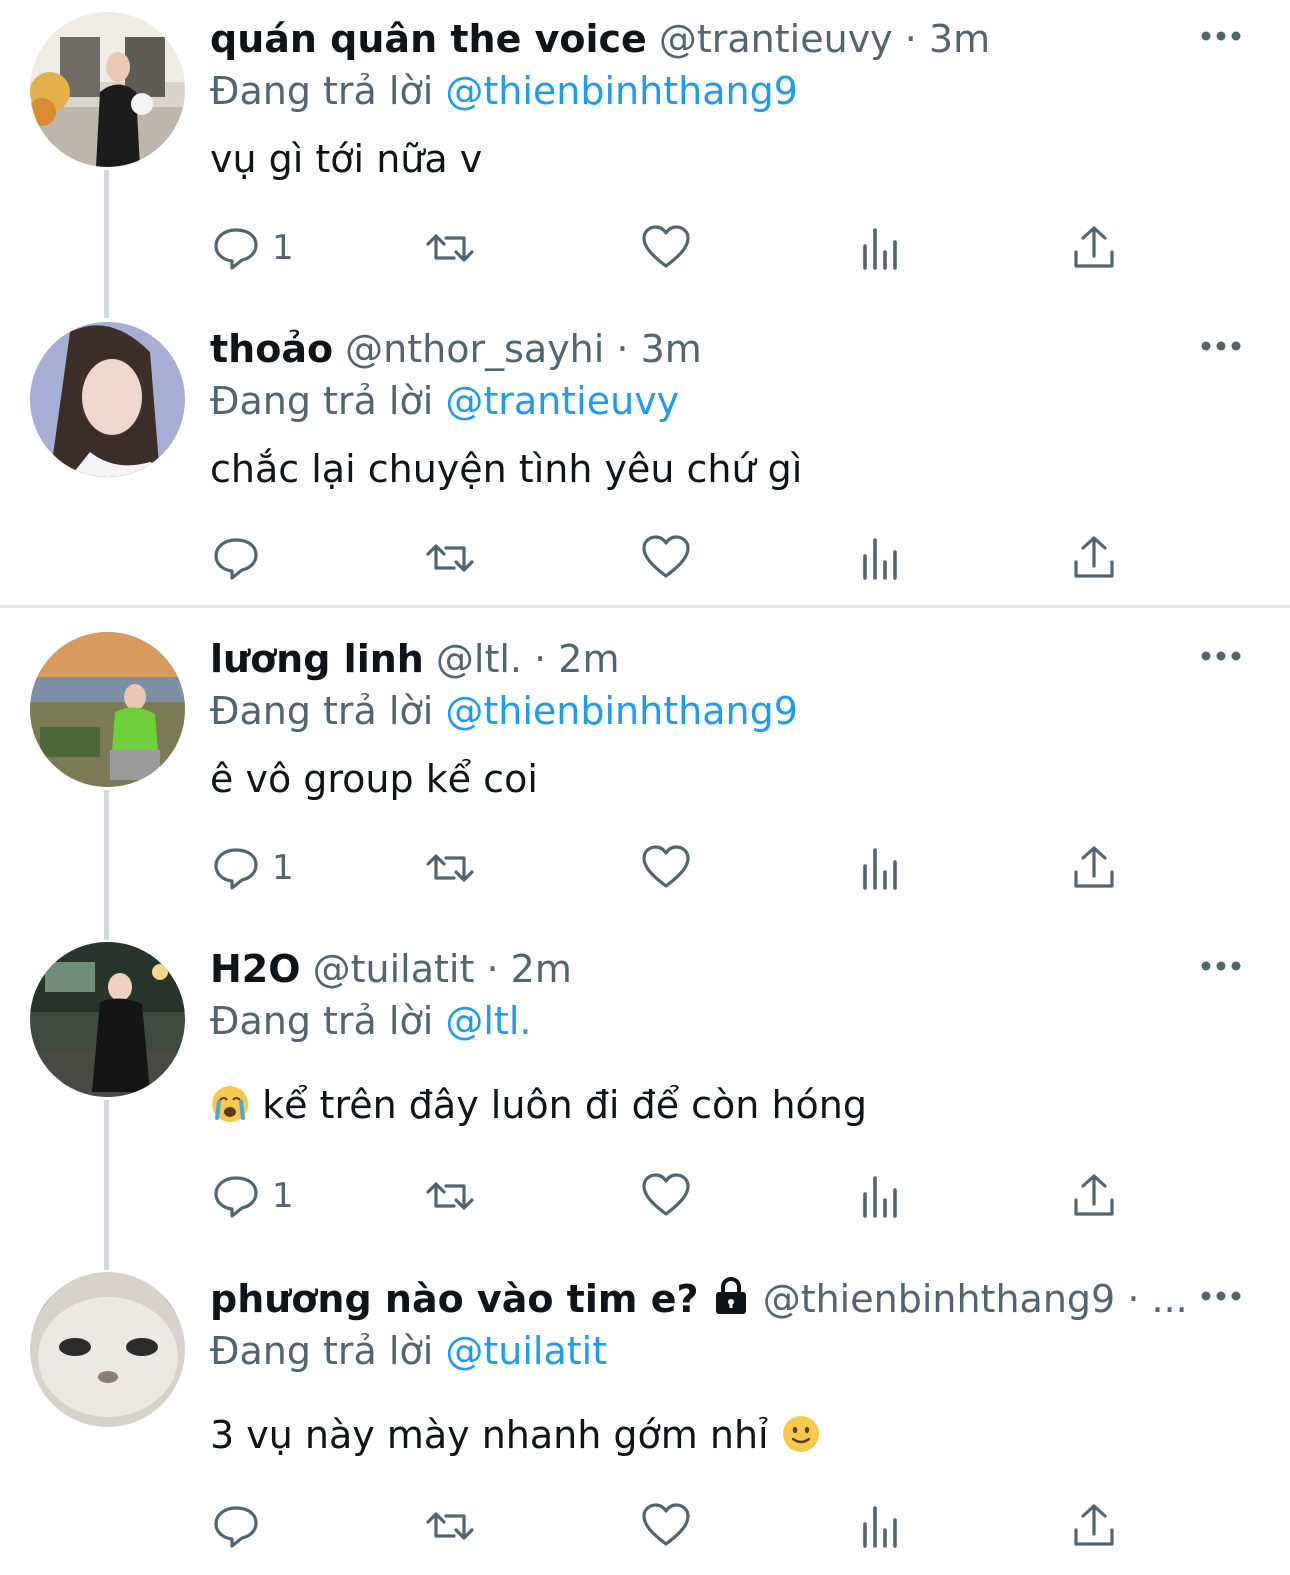  What do you see at coordinates (776, 39) in the screenshot?
I see `handle: @trantieuvy` at bounding box center [776, 39].